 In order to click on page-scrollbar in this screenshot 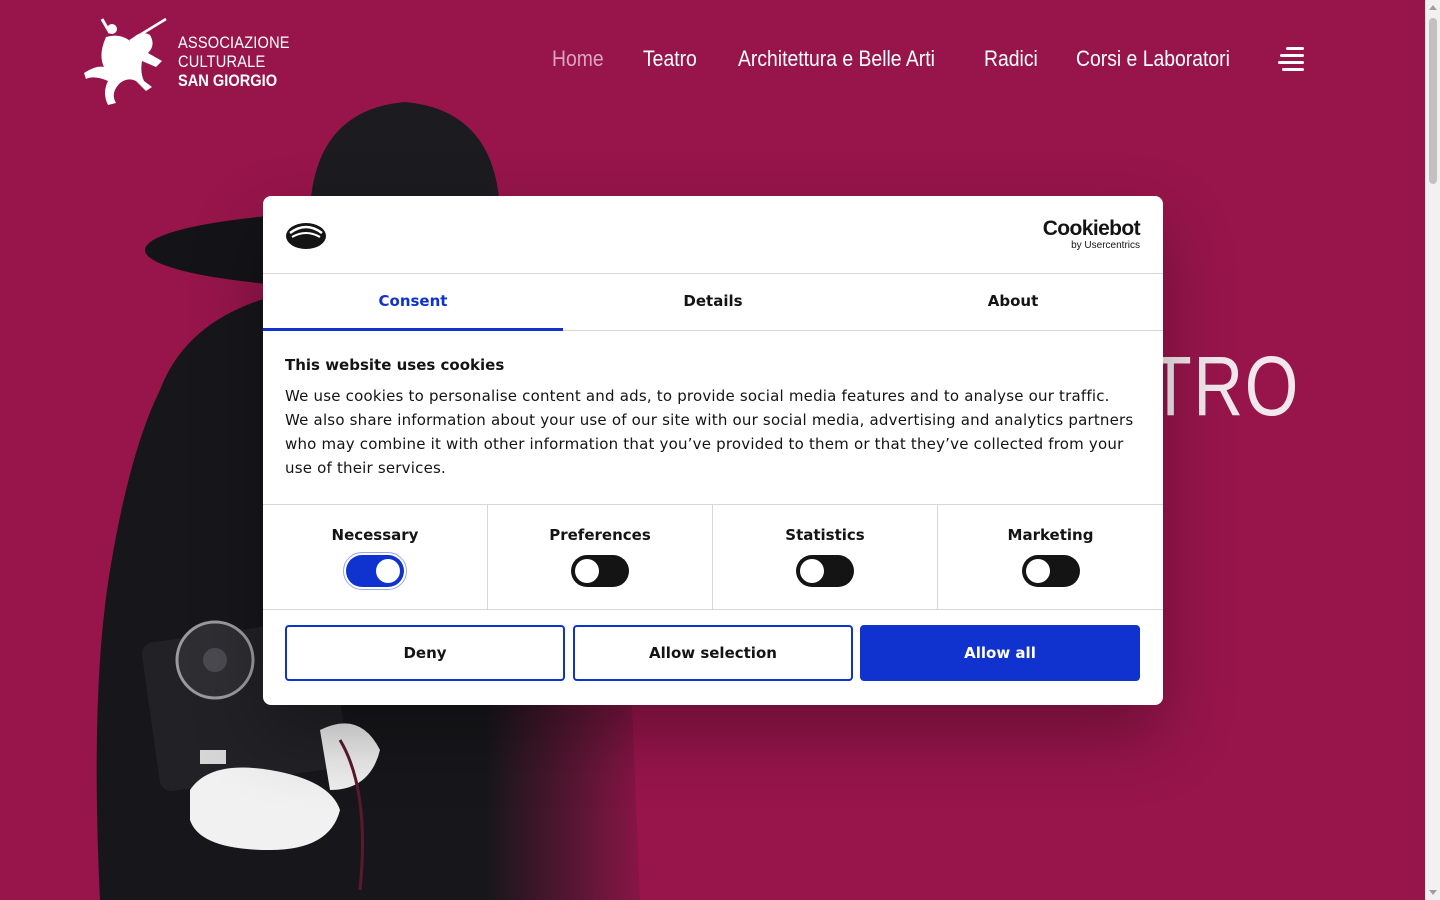, I will do `click(1432, 450)`.